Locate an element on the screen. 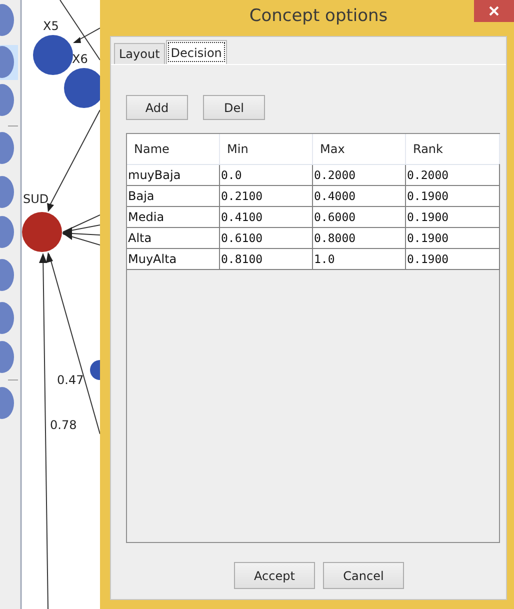 The image size is (514, 609). edge-weight: 0.78 is located at coordinates (63, 425).